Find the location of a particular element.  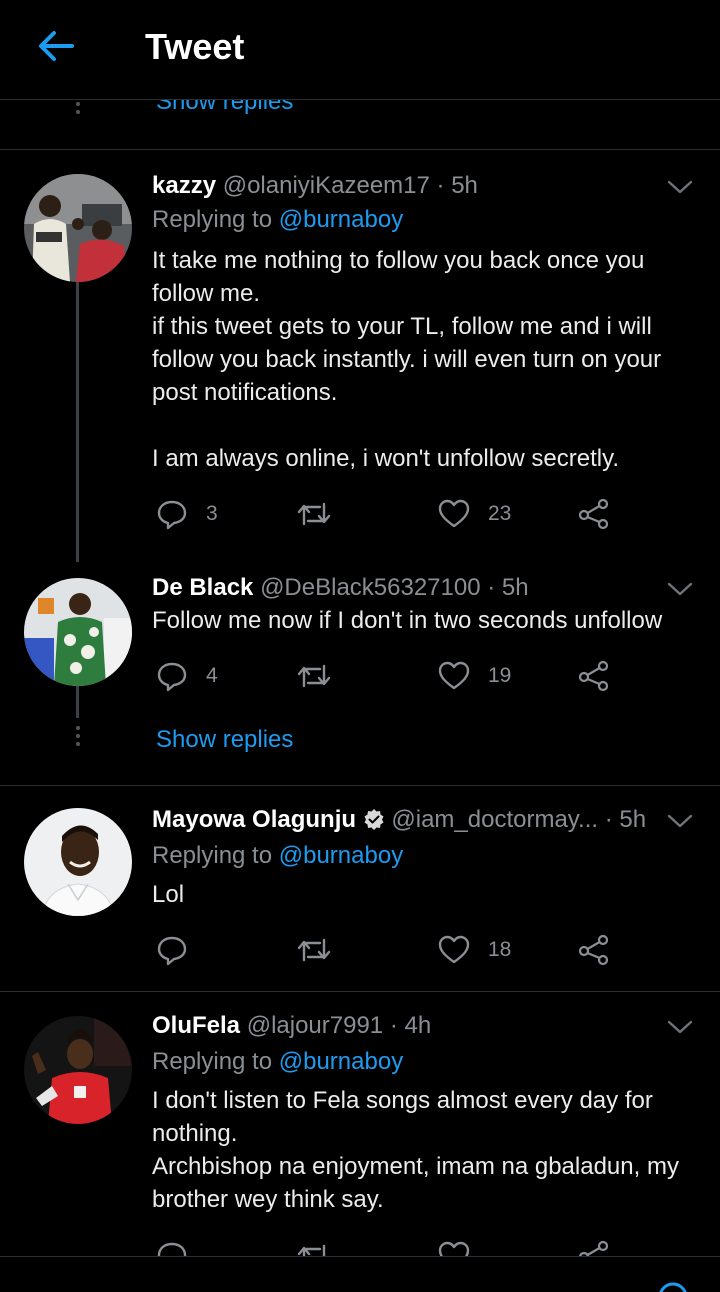

bottom-bar is located at coordinates (360, 1274).